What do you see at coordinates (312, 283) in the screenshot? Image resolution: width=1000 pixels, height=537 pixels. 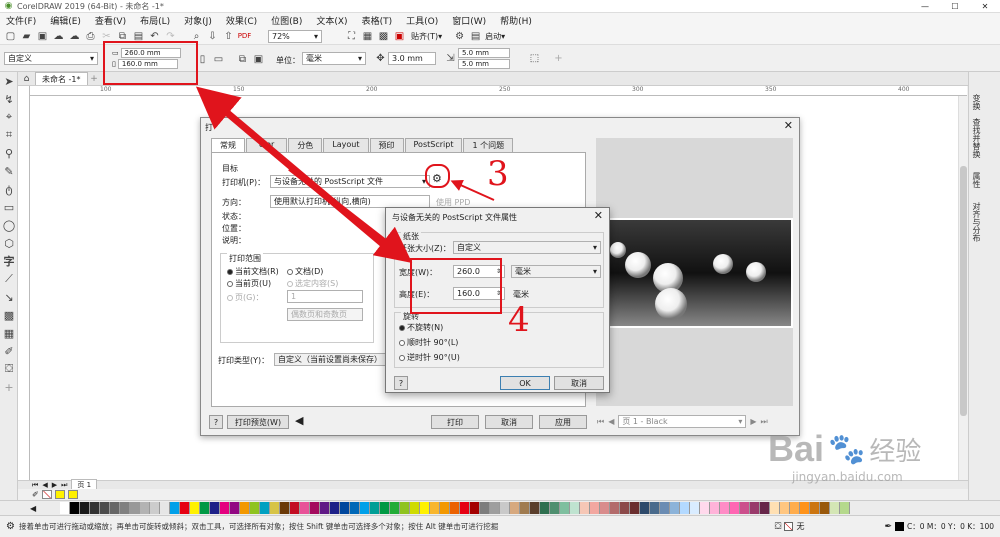 I see `range-selection-radio: 选定内容(S)` at bounding box center [312, 283].